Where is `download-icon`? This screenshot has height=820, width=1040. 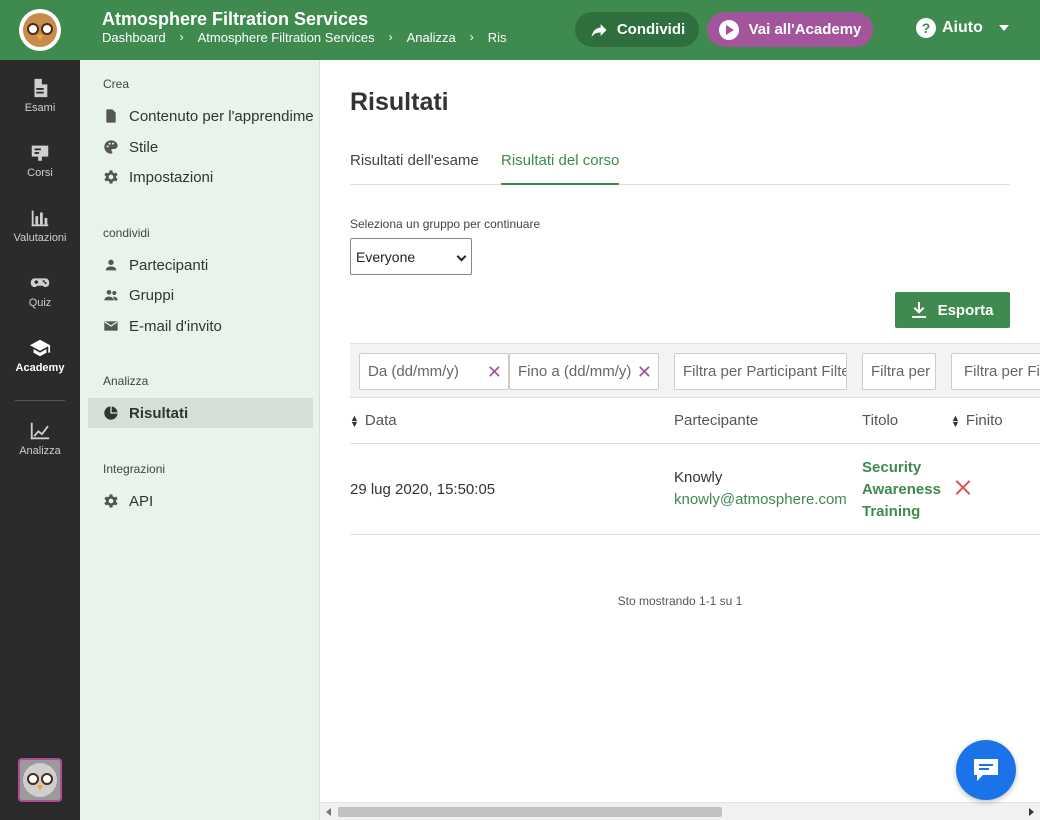 download-icon is located at coordinates (918, 310).